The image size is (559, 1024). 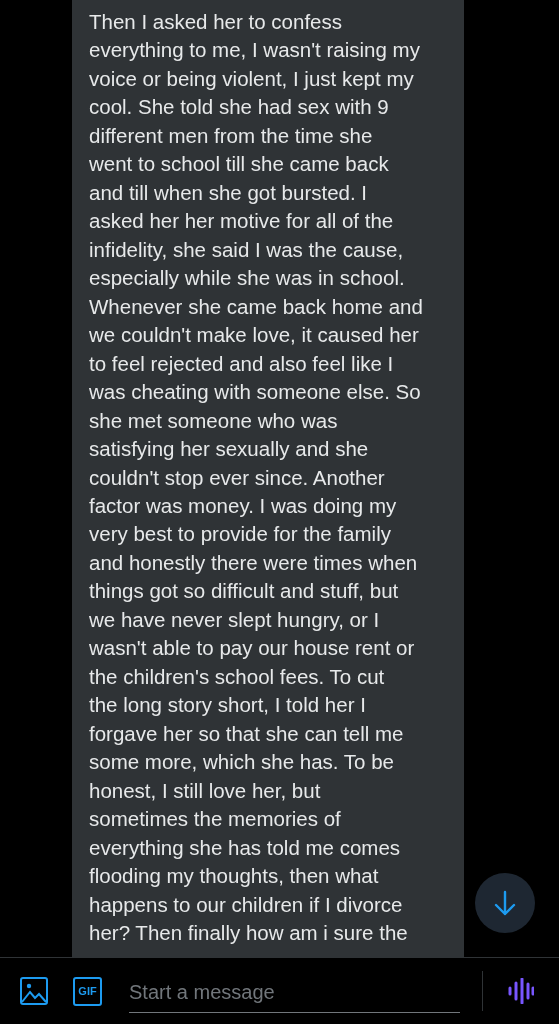 I want to click on message-line: some more, which she has. To be, so click(x=241, y=762).